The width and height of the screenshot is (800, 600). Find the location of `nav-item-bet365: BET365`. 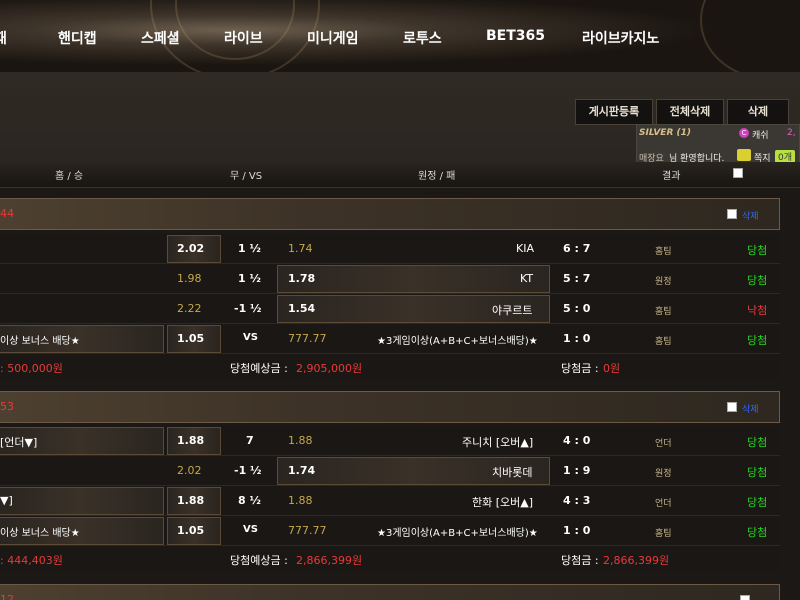

nav-item-bet365: BET365 is located at coordinates (515, 36).